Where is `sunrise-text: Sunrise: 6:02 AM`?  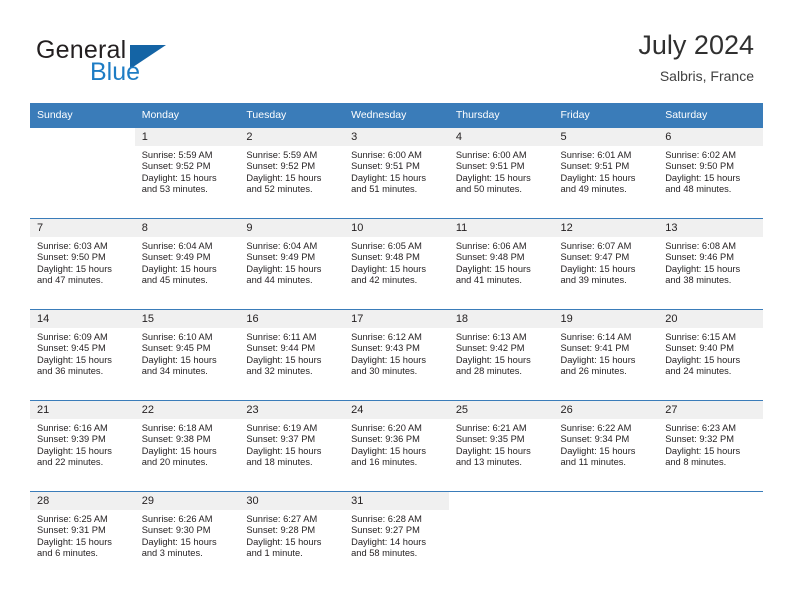
sunrise-text: Sunrise: 6:02 AM is located at coordinates (701, 155).